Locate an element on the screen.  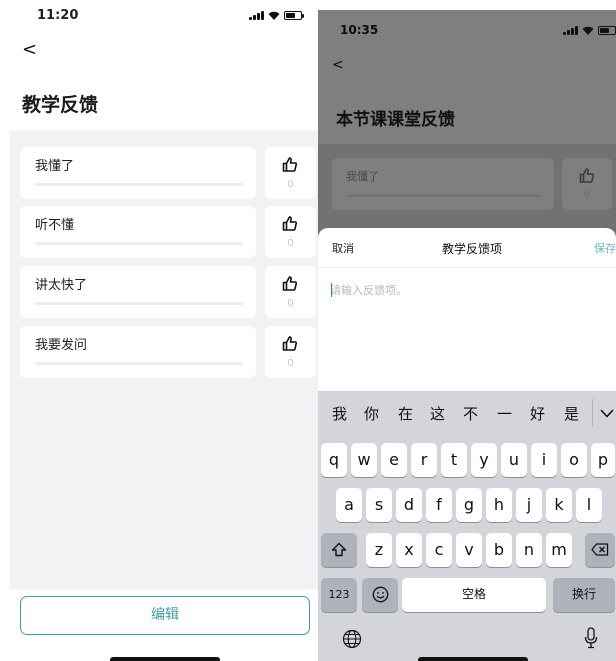
key-u: u is located at coordinates (514, 460).